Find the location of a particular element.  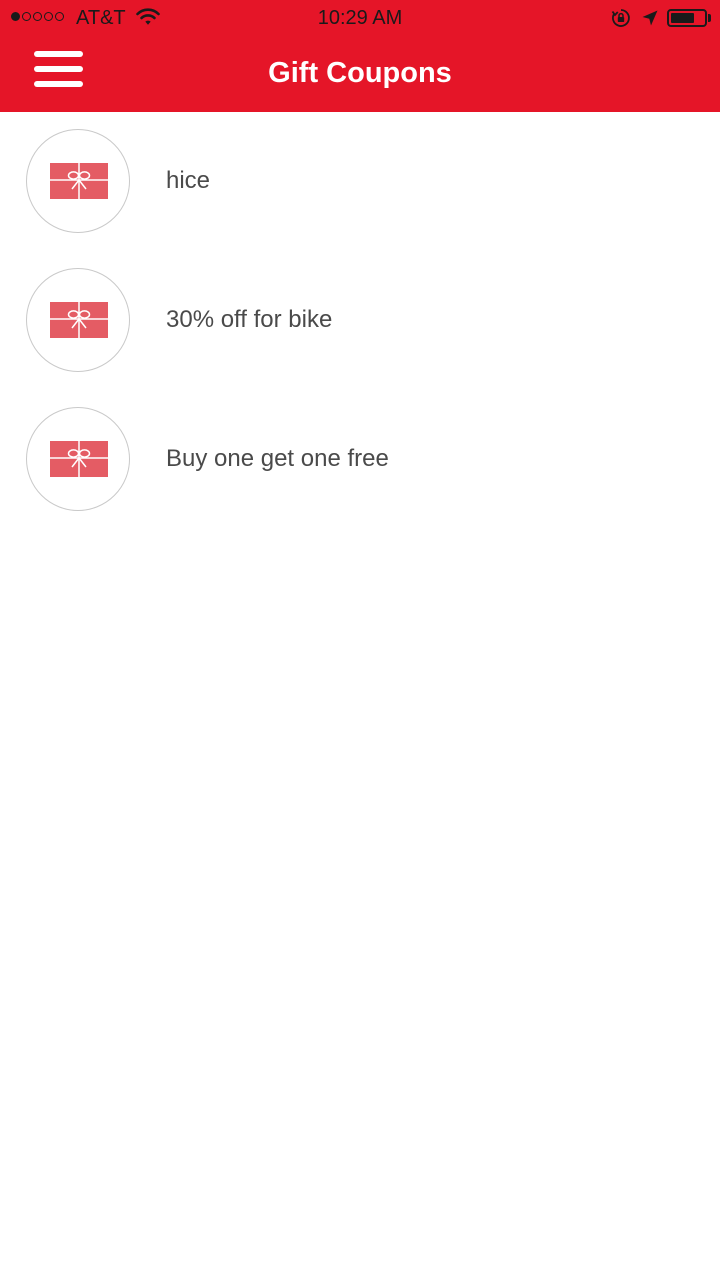

coupon-item: 30% off for bike is located at coordinates (360, 311).